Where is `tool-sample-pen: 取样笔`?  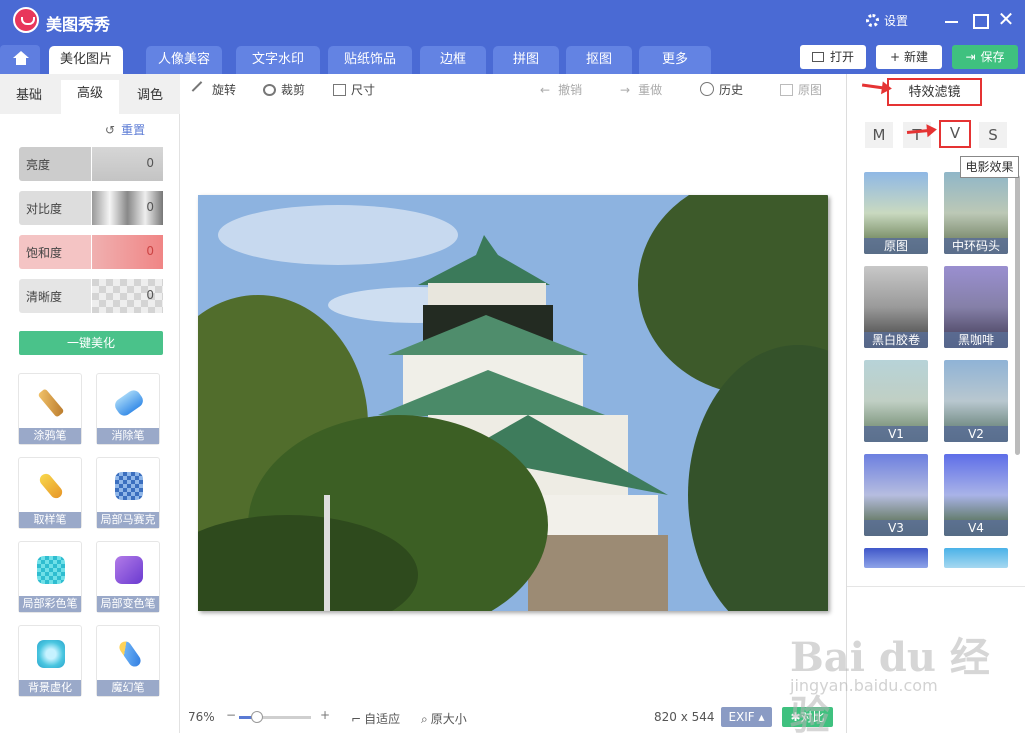
tool-sample-pen: 取样笔 is located at coordinates (50, 493).